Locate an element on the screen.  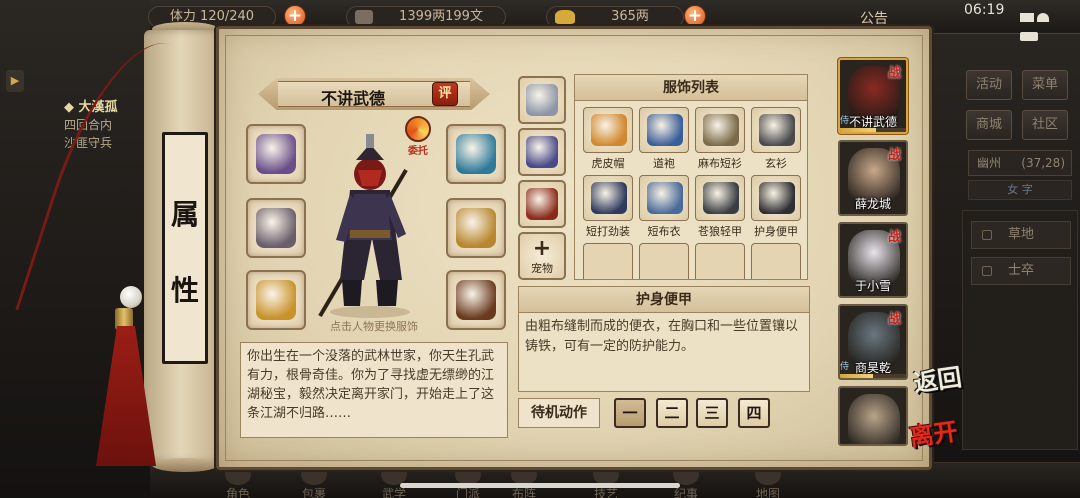
device-status-icons is located at coordinates (1046, 24).